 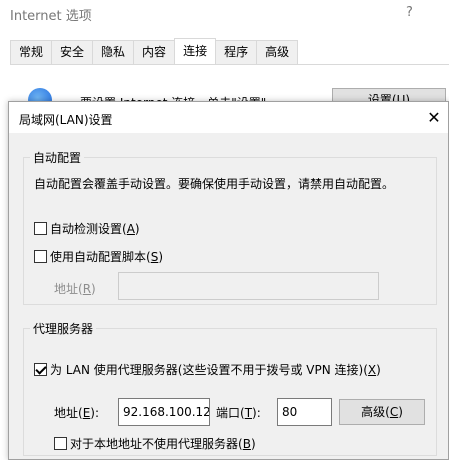 I want to click on use-proxy-checkbox, so click(x=40, y=369).